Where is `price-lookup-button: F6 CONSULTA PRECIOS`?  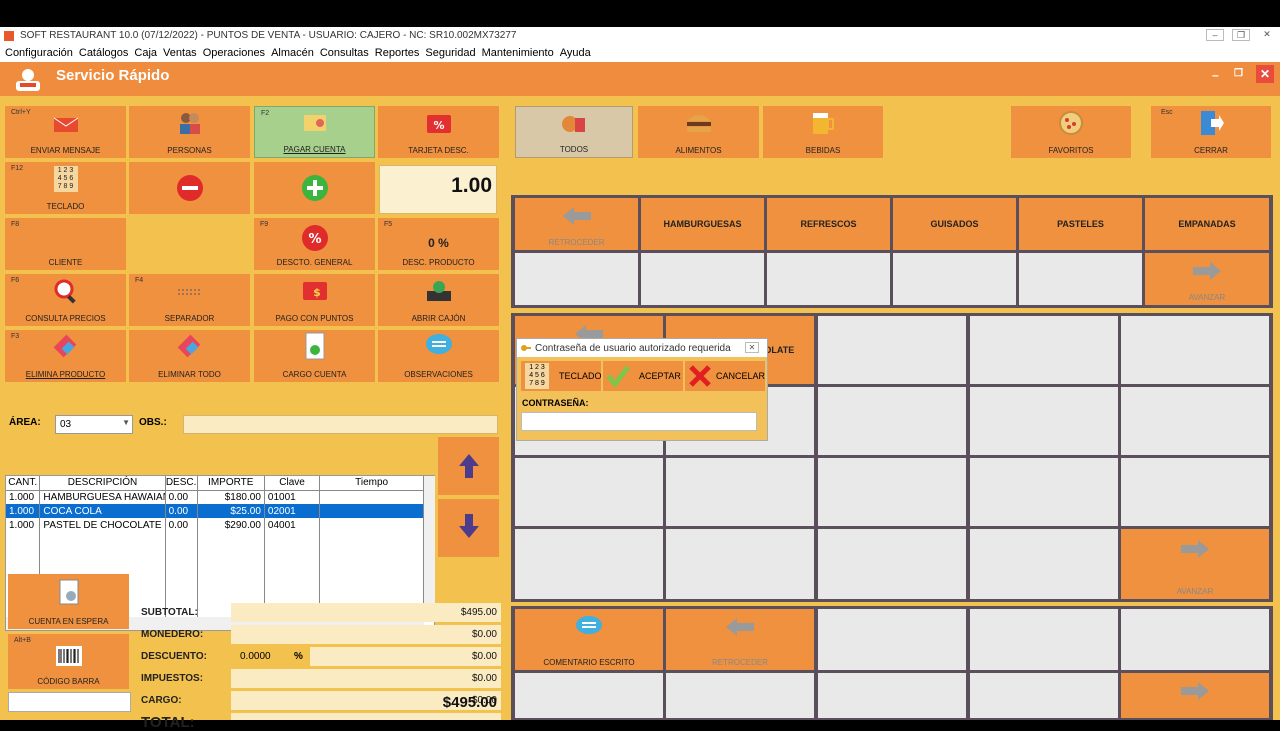 price-lookup-button: F6 CONSULTA PRECIOS is located at coordinates (65, 300).